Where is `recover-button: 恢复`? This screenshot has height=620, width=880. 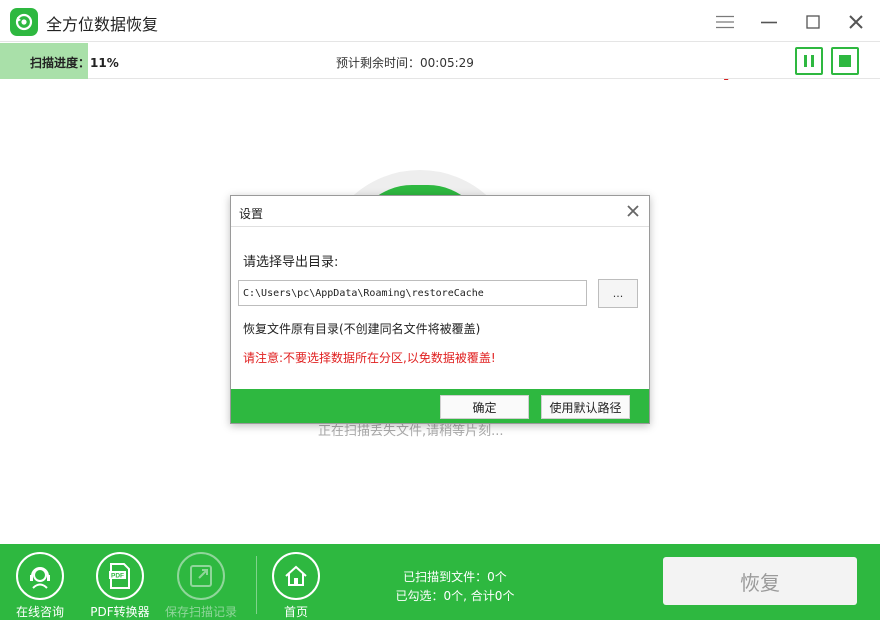
recover-button: 恢复 is located at coordinates (760, 581).